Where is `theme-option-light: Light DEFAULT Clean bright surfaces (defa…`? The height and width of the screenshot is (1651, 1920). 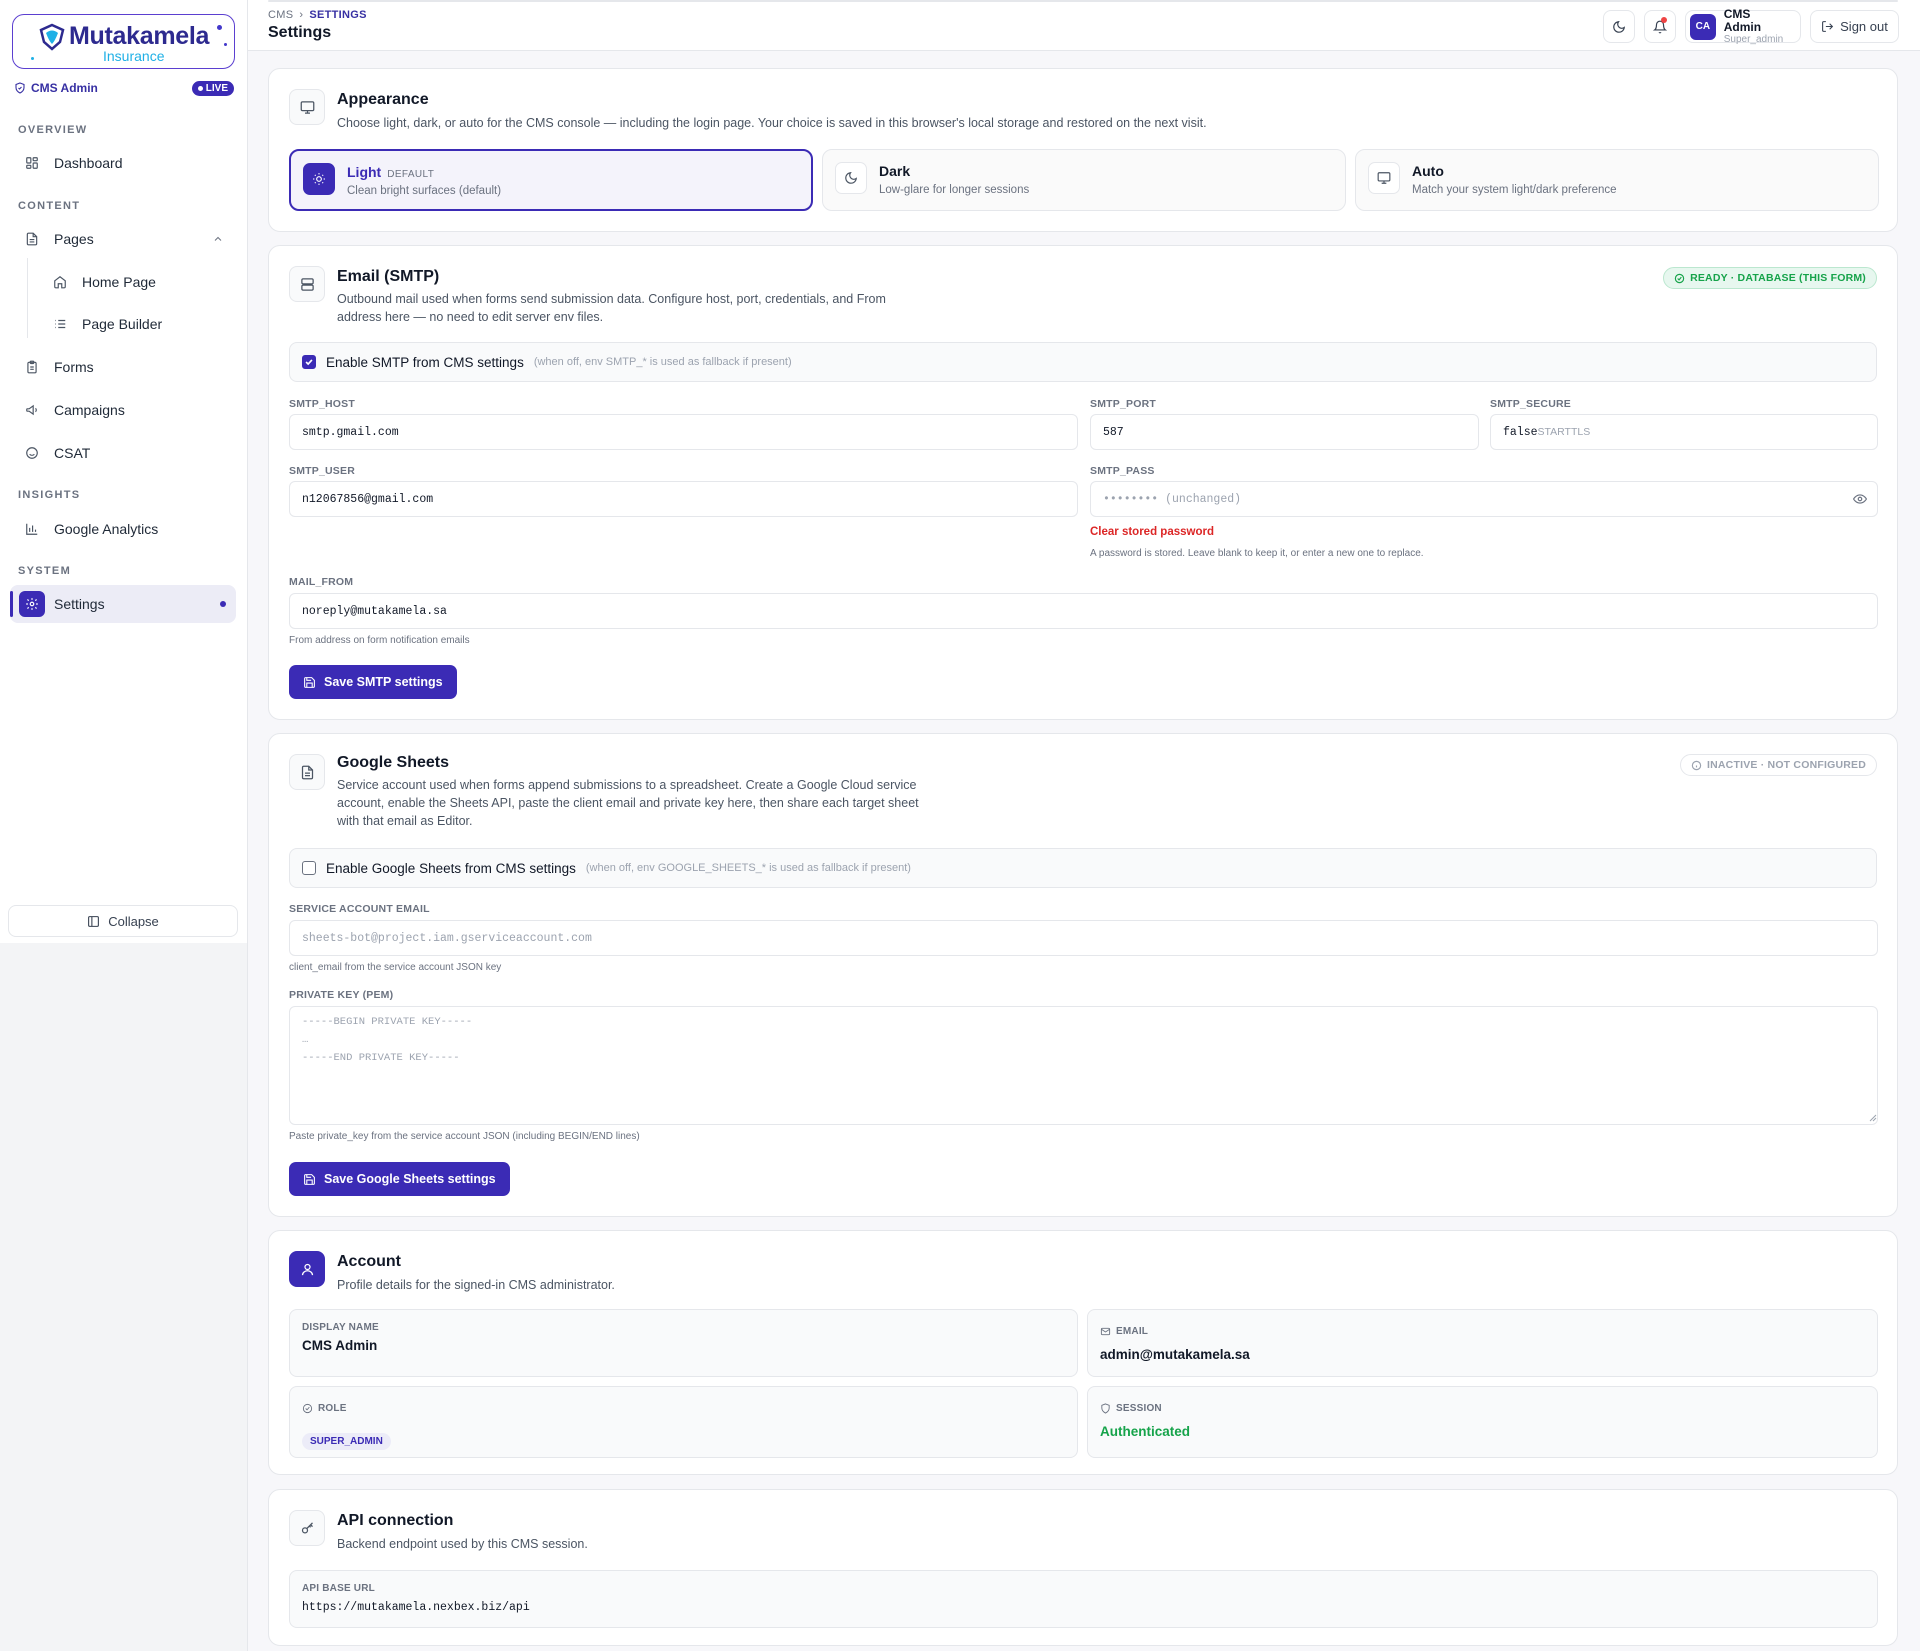 theme-option-light: Light DEFAULT Clean bright surfaces (defa… is located at coordinates (551, 180).